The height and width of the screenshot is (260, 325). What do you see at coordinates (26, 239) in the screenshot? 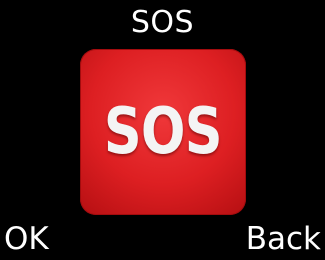
I see `ok-softkey: OK` at bounding box center [26, 239].